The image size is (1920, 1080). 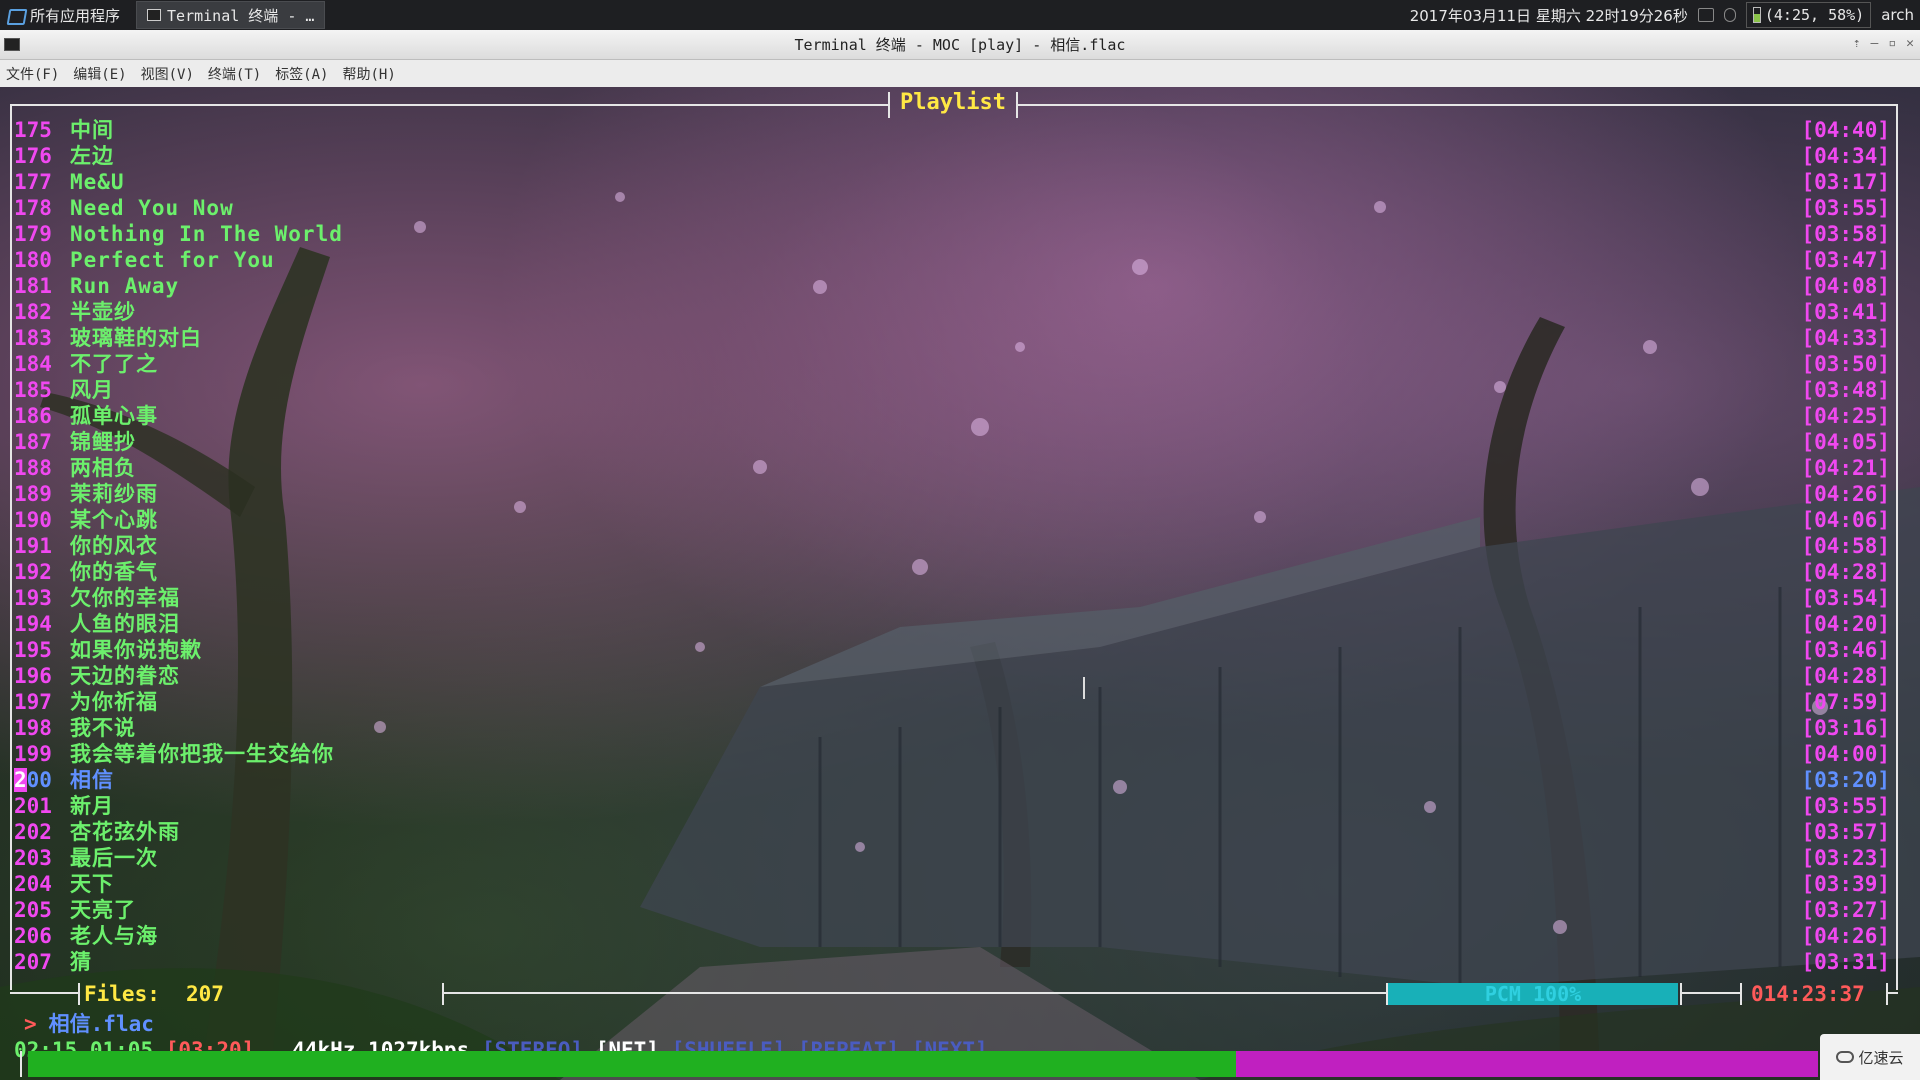 What do you see at coordinates (33, 182) in the screenshot?
I see `track-number: 177` at bounding box center [33, 182].